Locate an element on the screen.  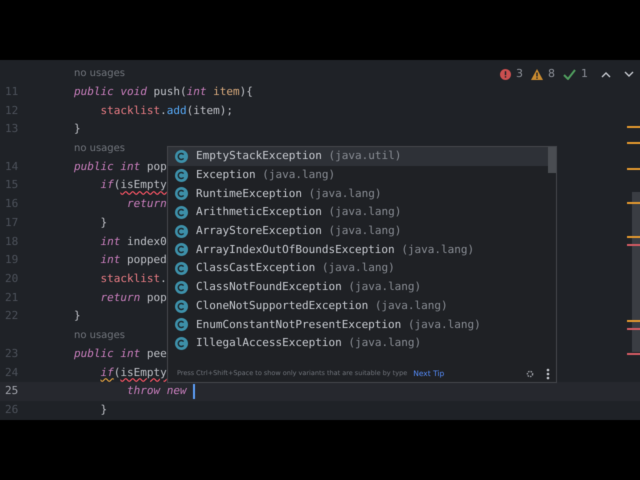
completion-item: ClassCastException (java.lang) is located at coordinates (362, 268).